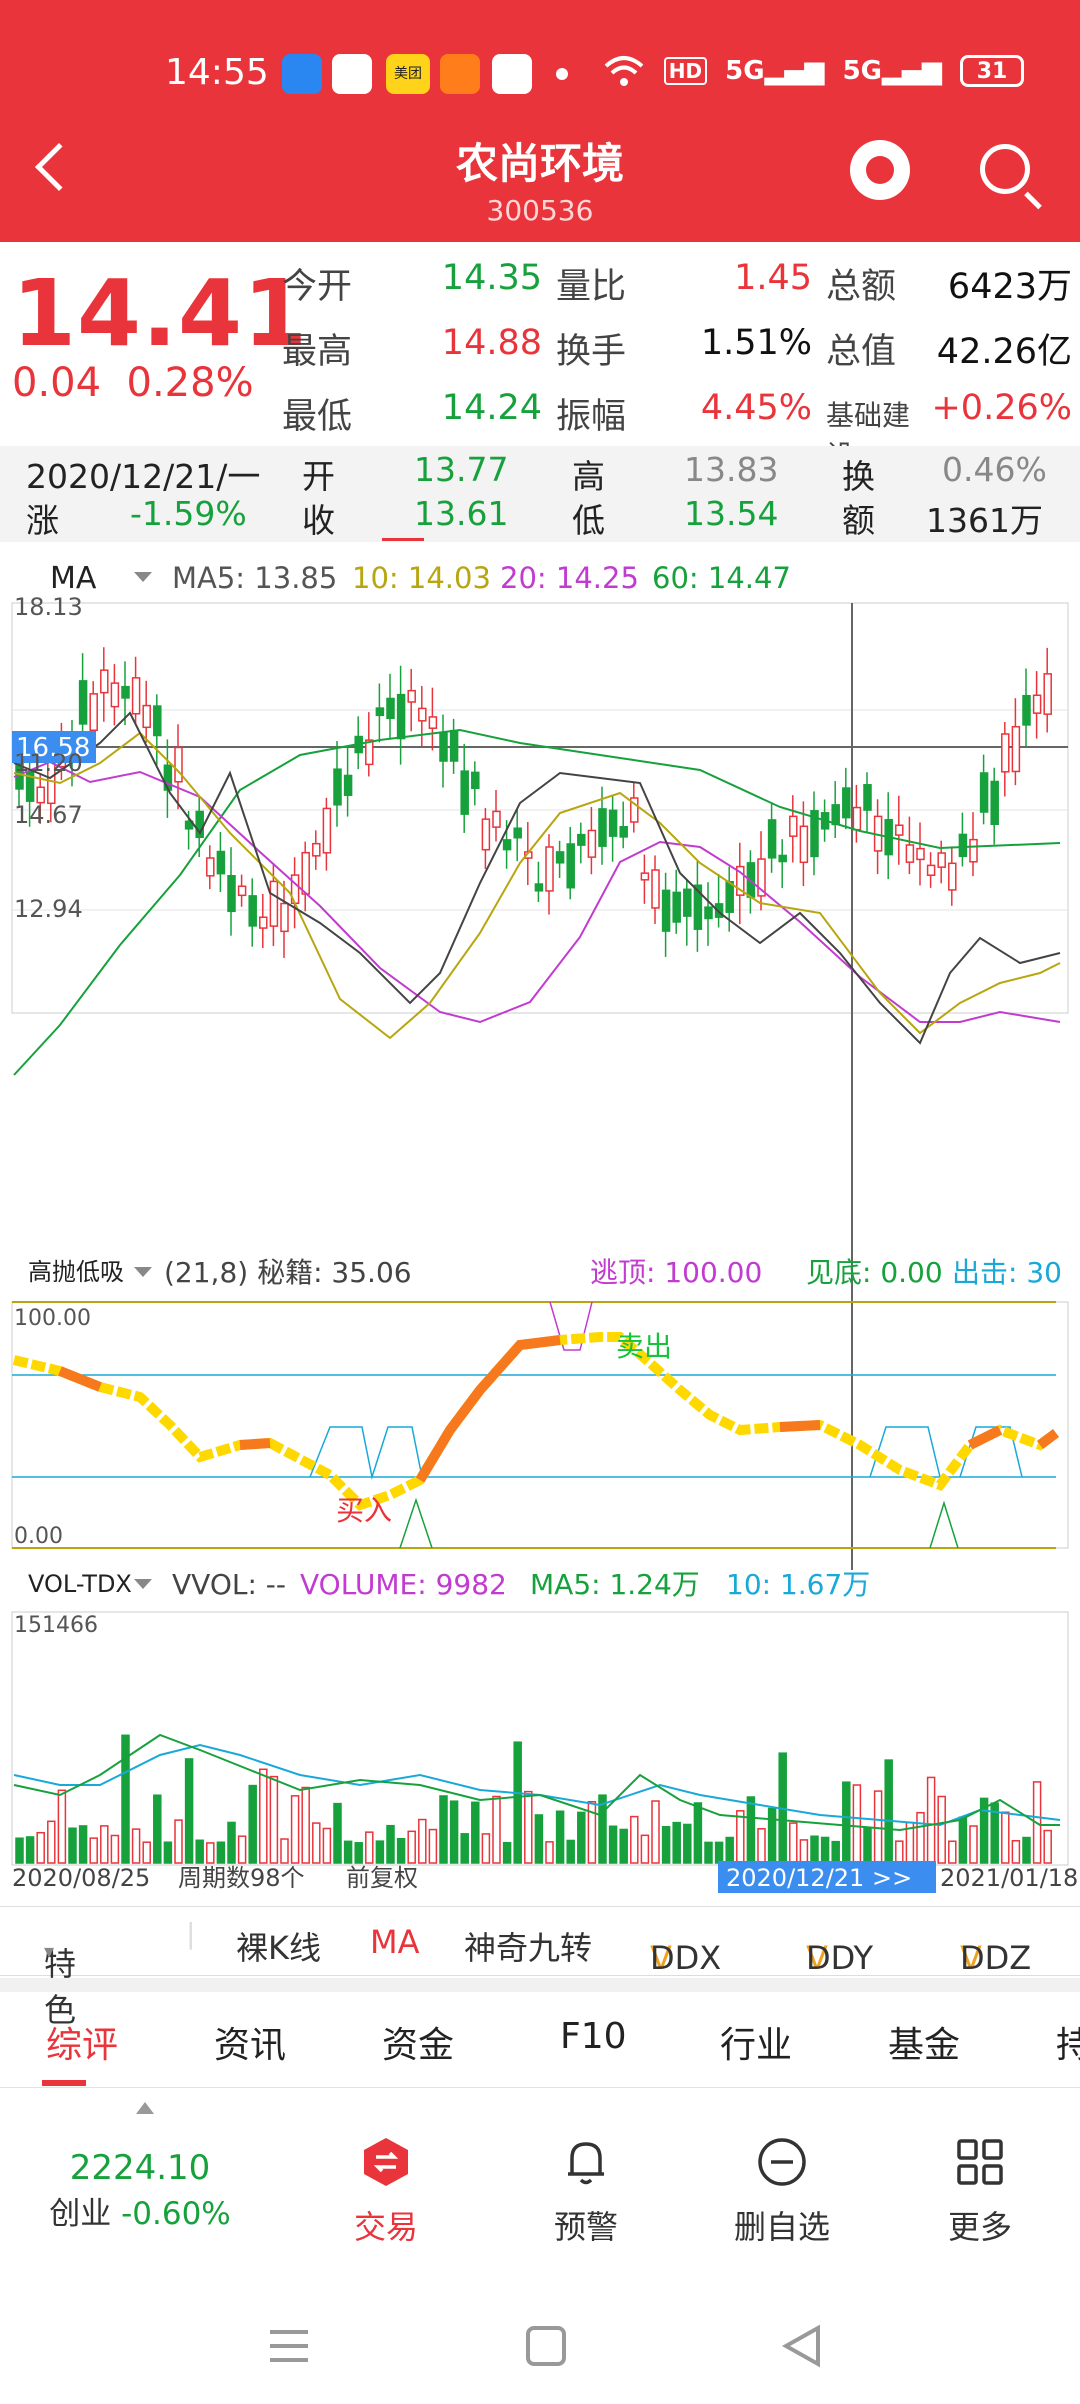 The image size is (1080, 2404). Describe the element at coordinates (588, 476) in the screenshot. I see `hist-high-label: 高` at that location.